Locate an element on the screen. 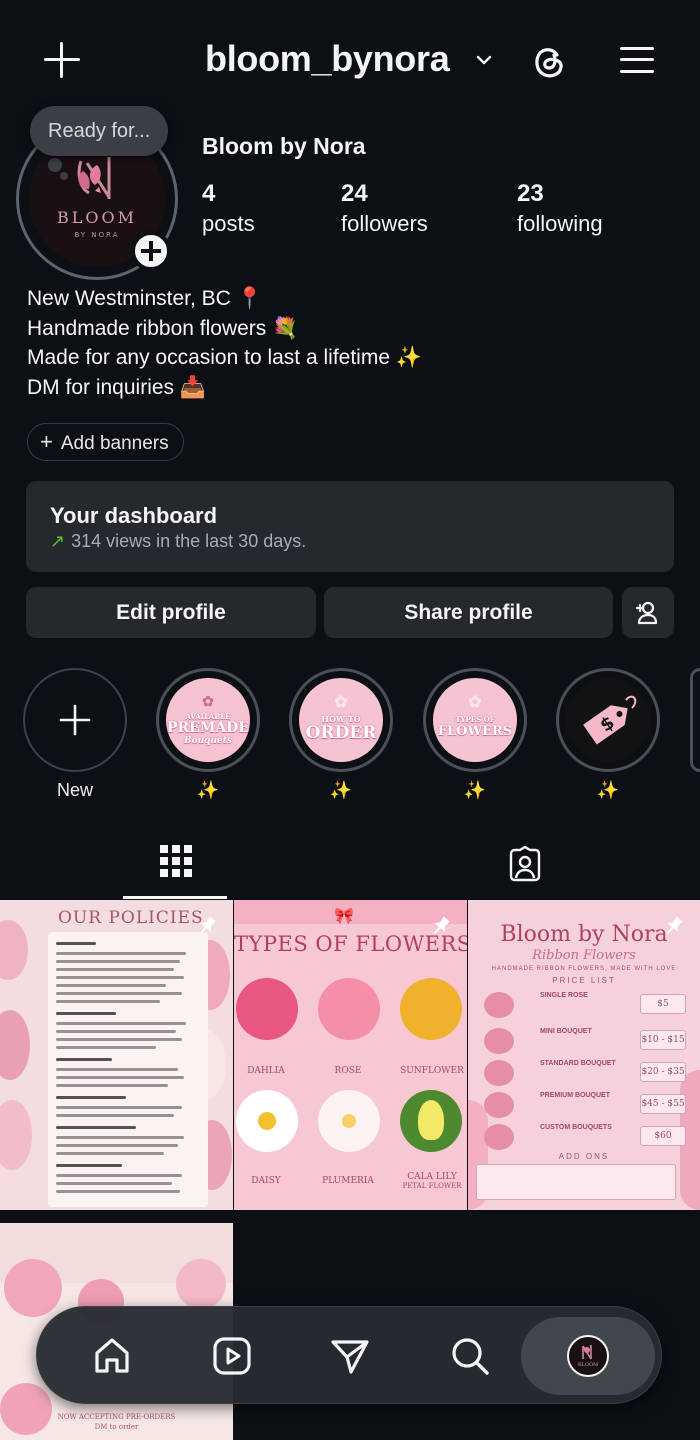  bouquet-image is located at coordinates (499, 1105).